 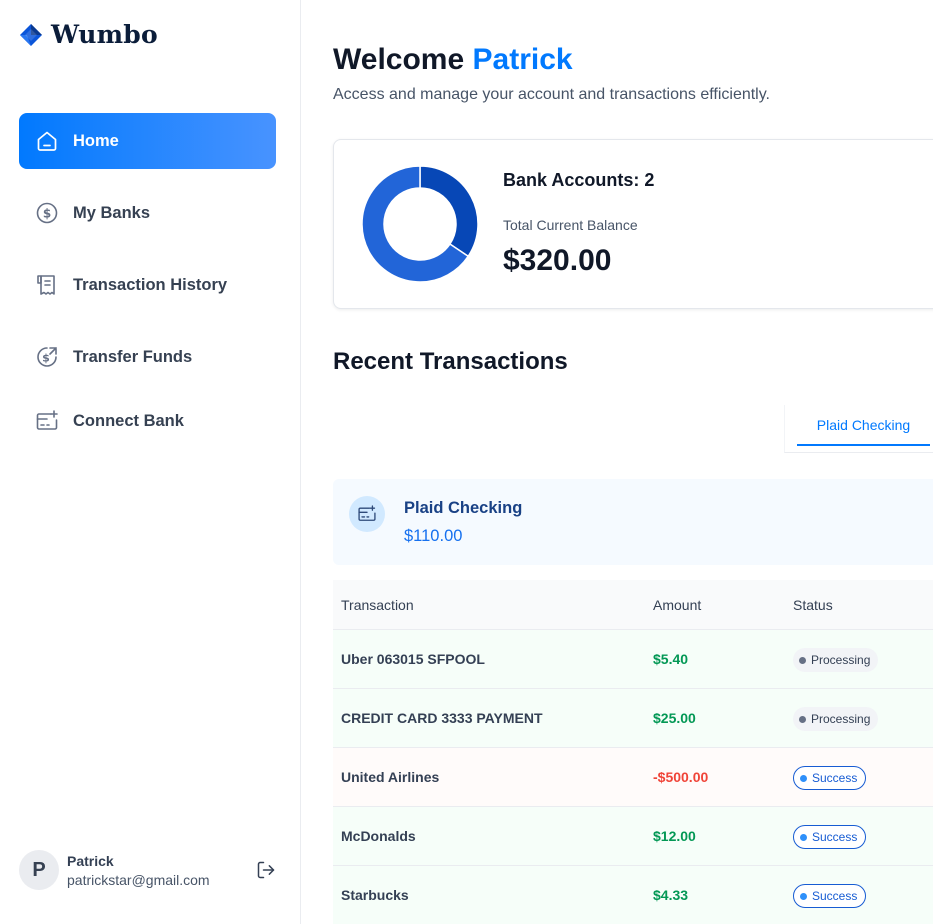 I want to click on column-header-transaction: Transaction, so click(x=377, y=605).